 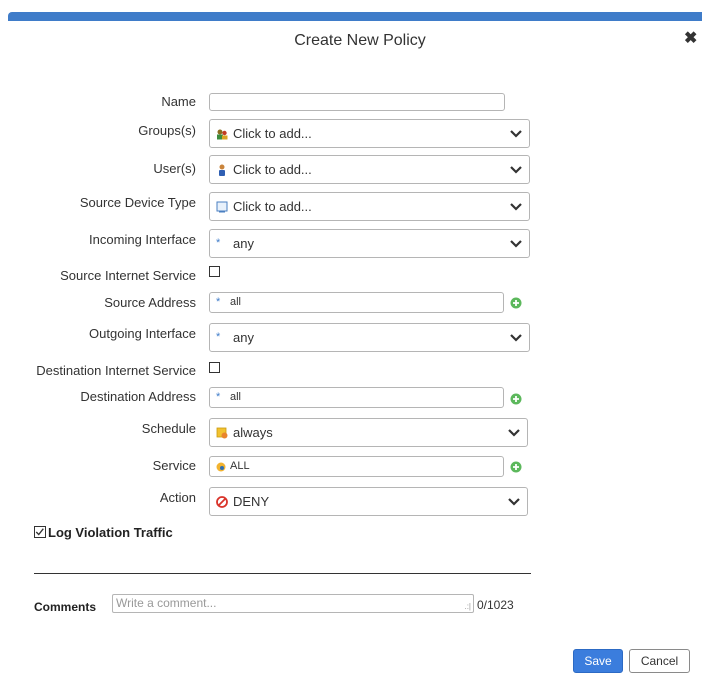 What do you see at coordinates (516, 303) in the screenshot?
I see `add-source-address-icon` at bounding box center [516, 303].